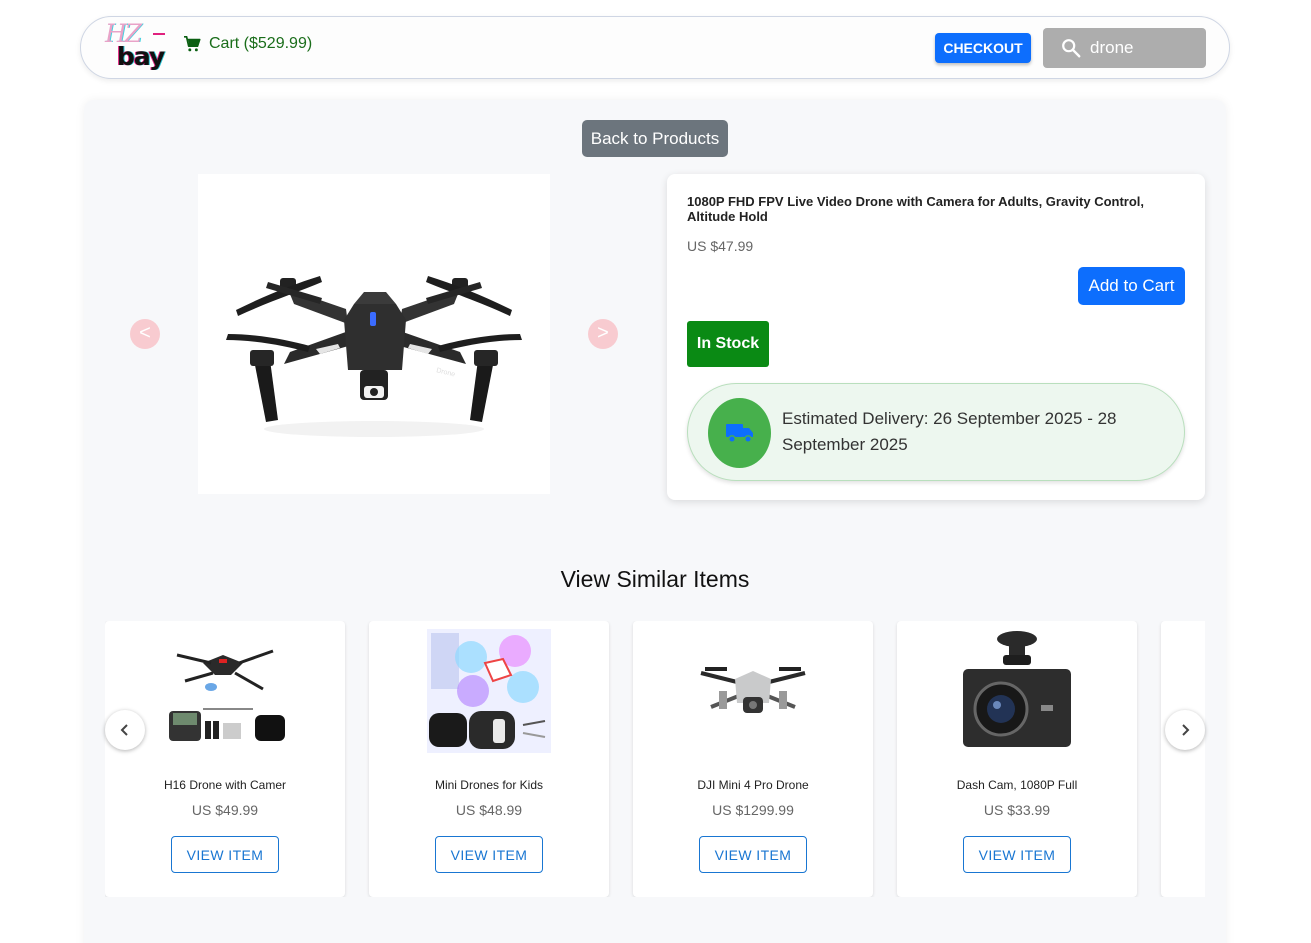  I want to click on search-icon, so click(1071, 48).